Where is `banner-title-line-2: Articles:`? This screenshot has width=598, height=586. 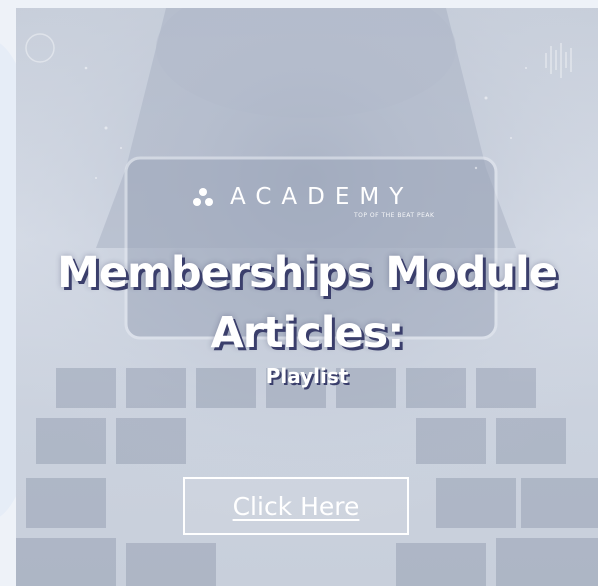
banner-title-line-2: Articles: is located at coordinates (307, 333).